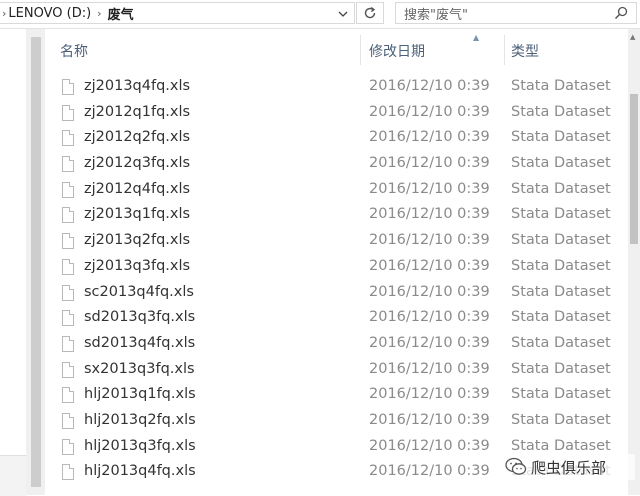 The height and width of the screenshot is (496, 640). I want to click on column-type-header: 类型, so click(525, 51).